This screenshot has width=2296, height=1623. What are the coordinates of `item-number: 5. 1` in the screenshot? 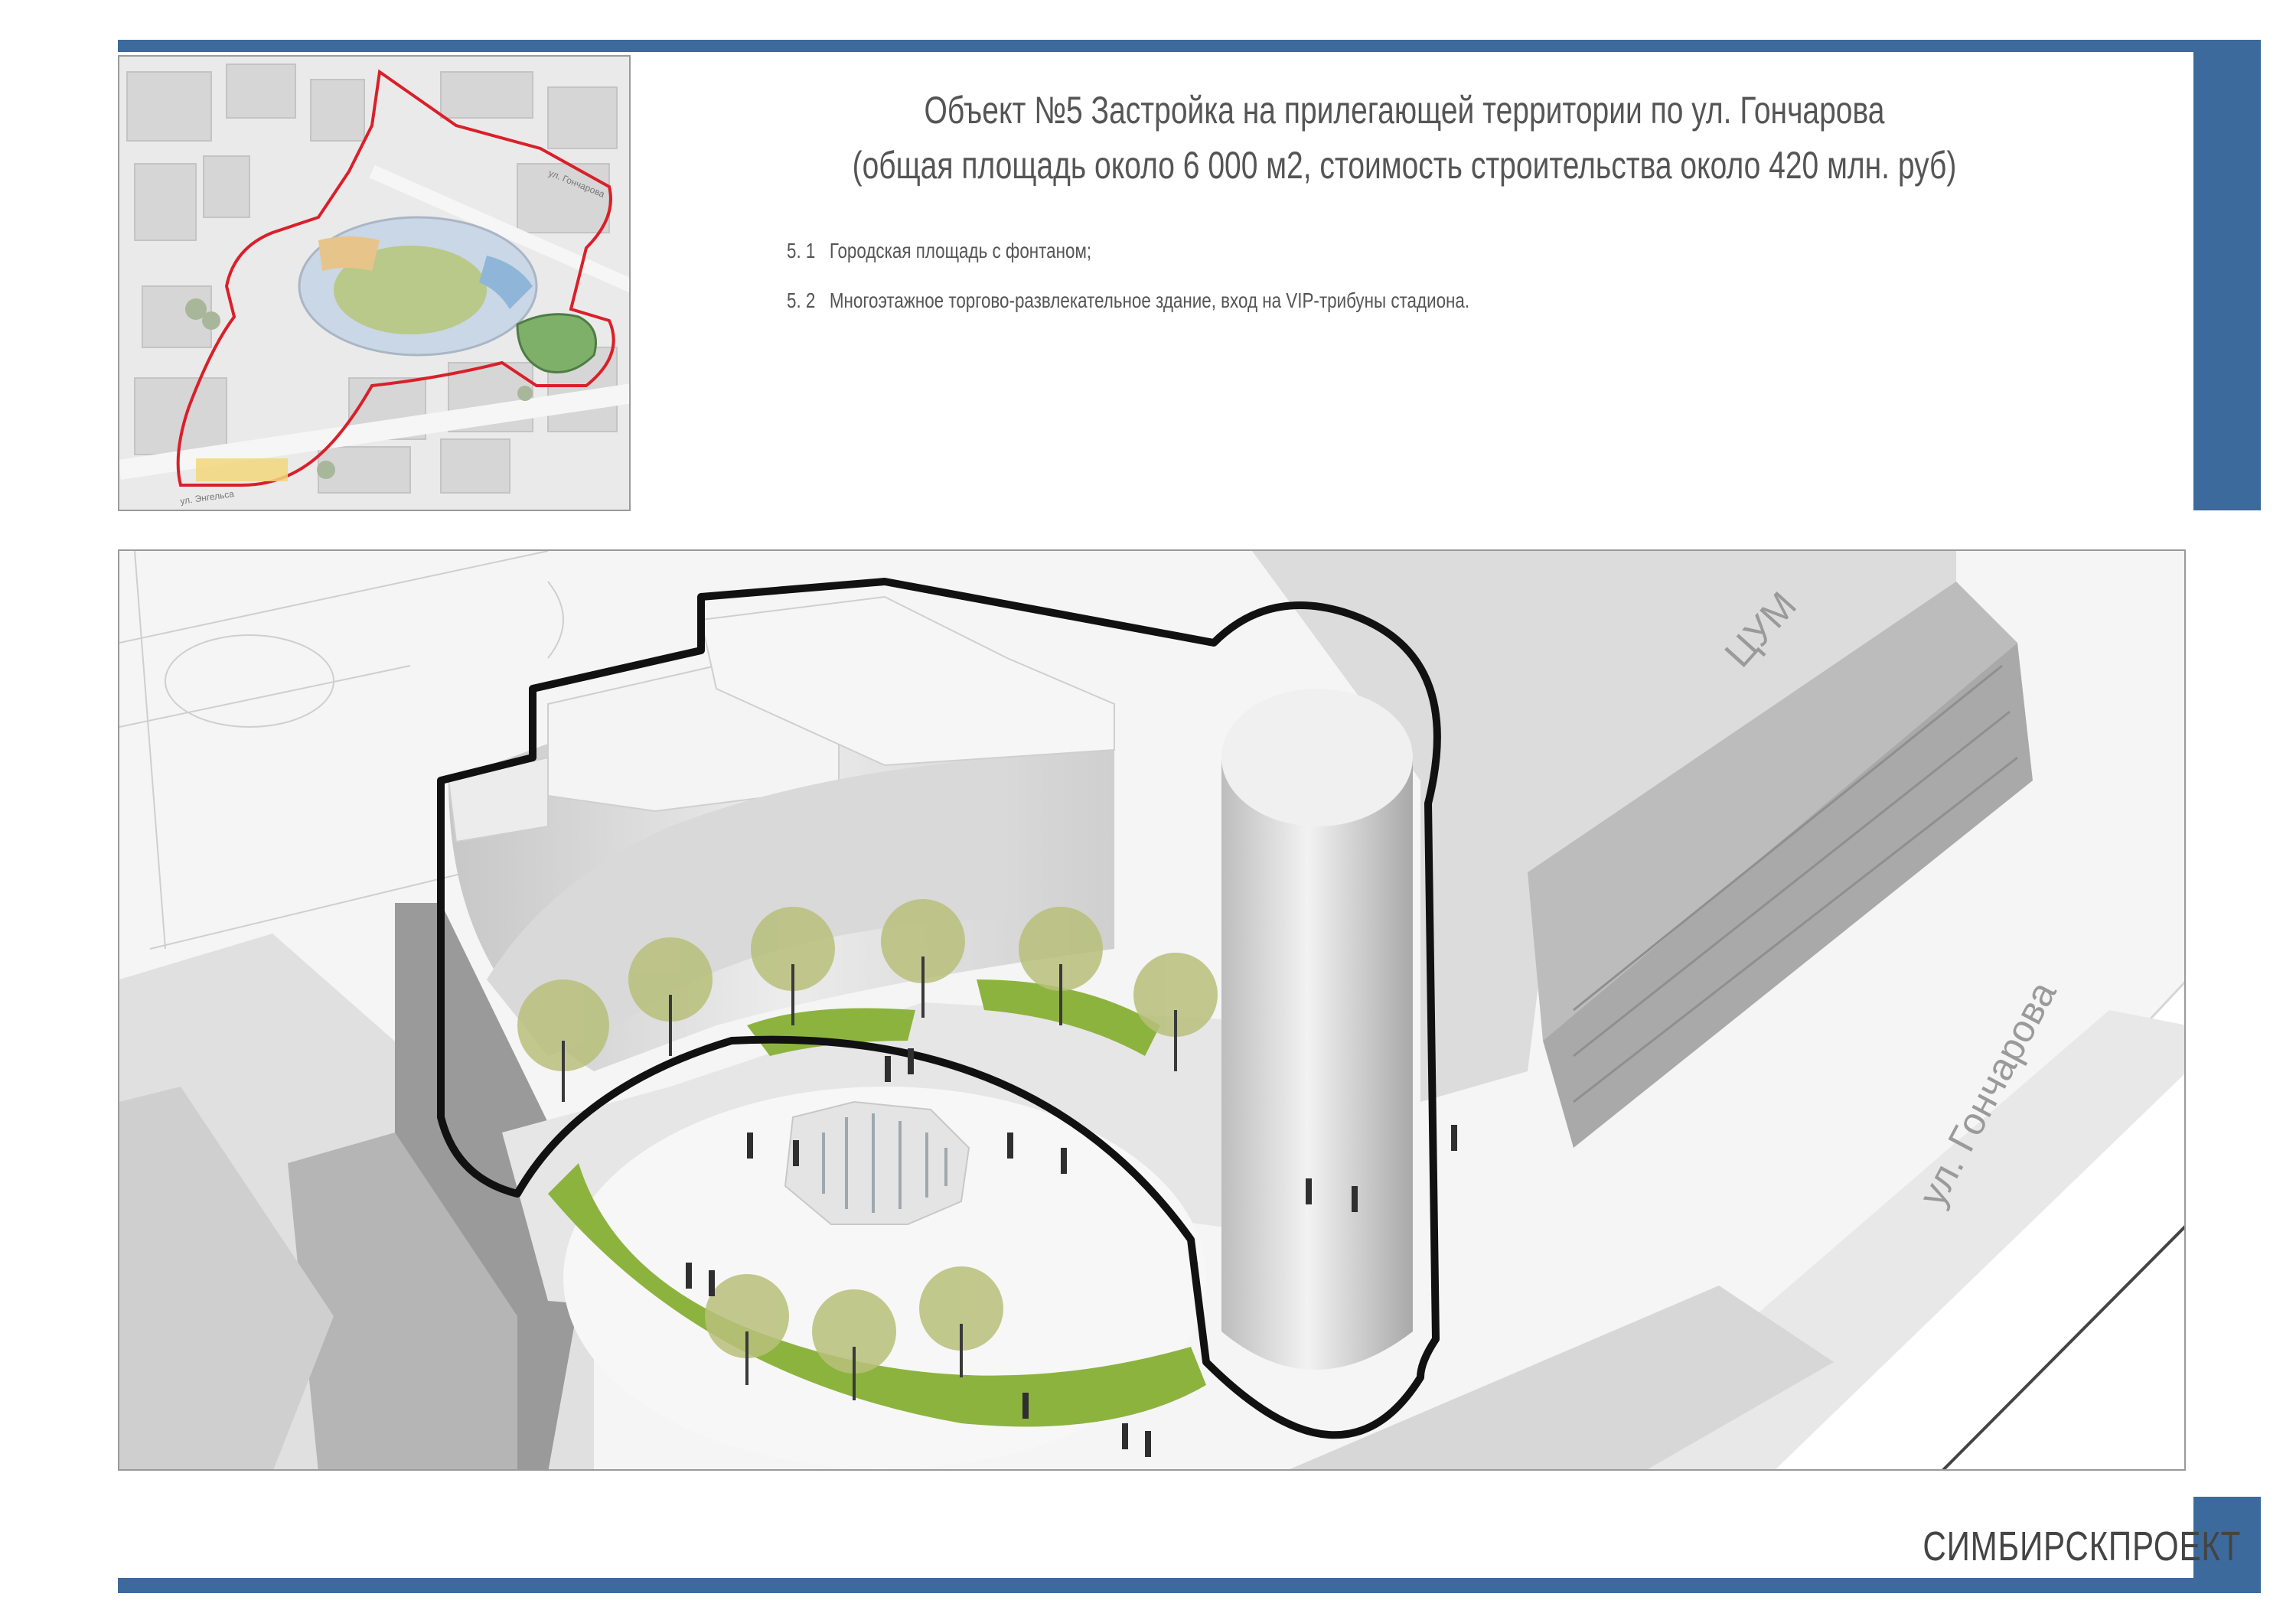 It's located at (801, 250).